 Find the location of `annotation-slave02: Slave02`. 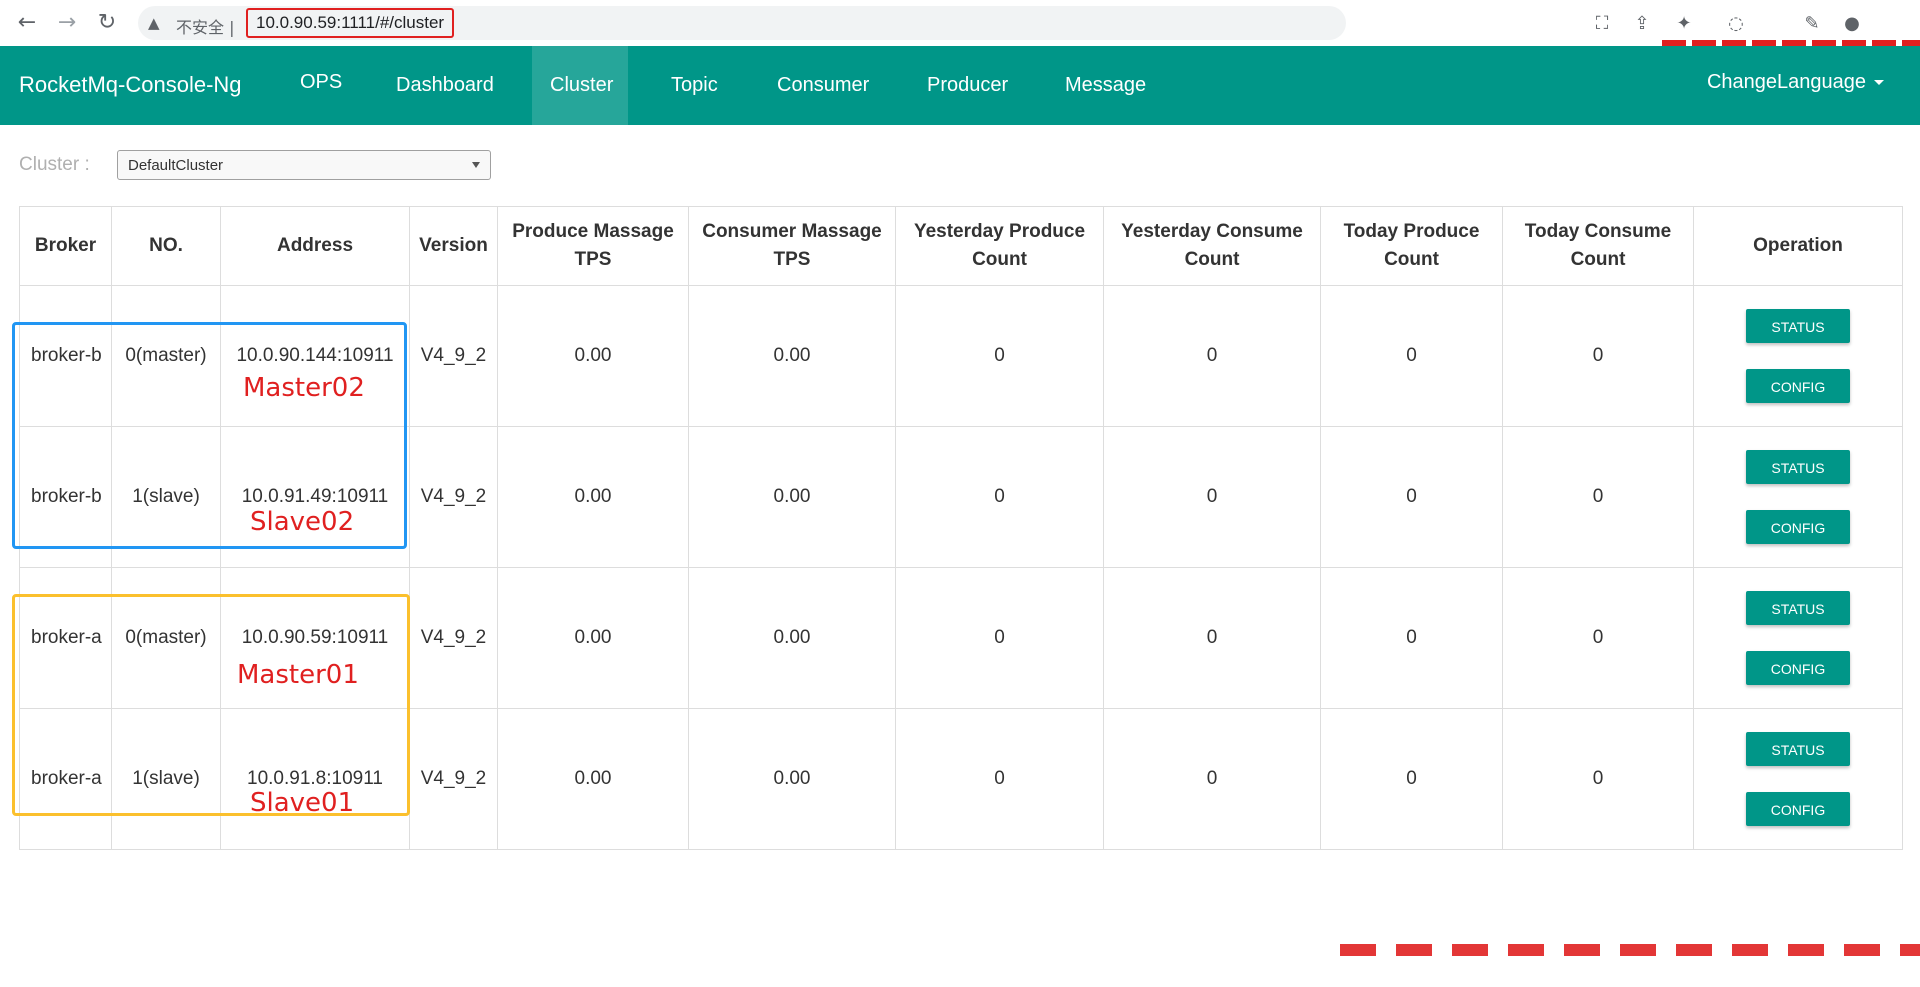

annotation-slave02: Slave02 is located at coordinates (302, 522).